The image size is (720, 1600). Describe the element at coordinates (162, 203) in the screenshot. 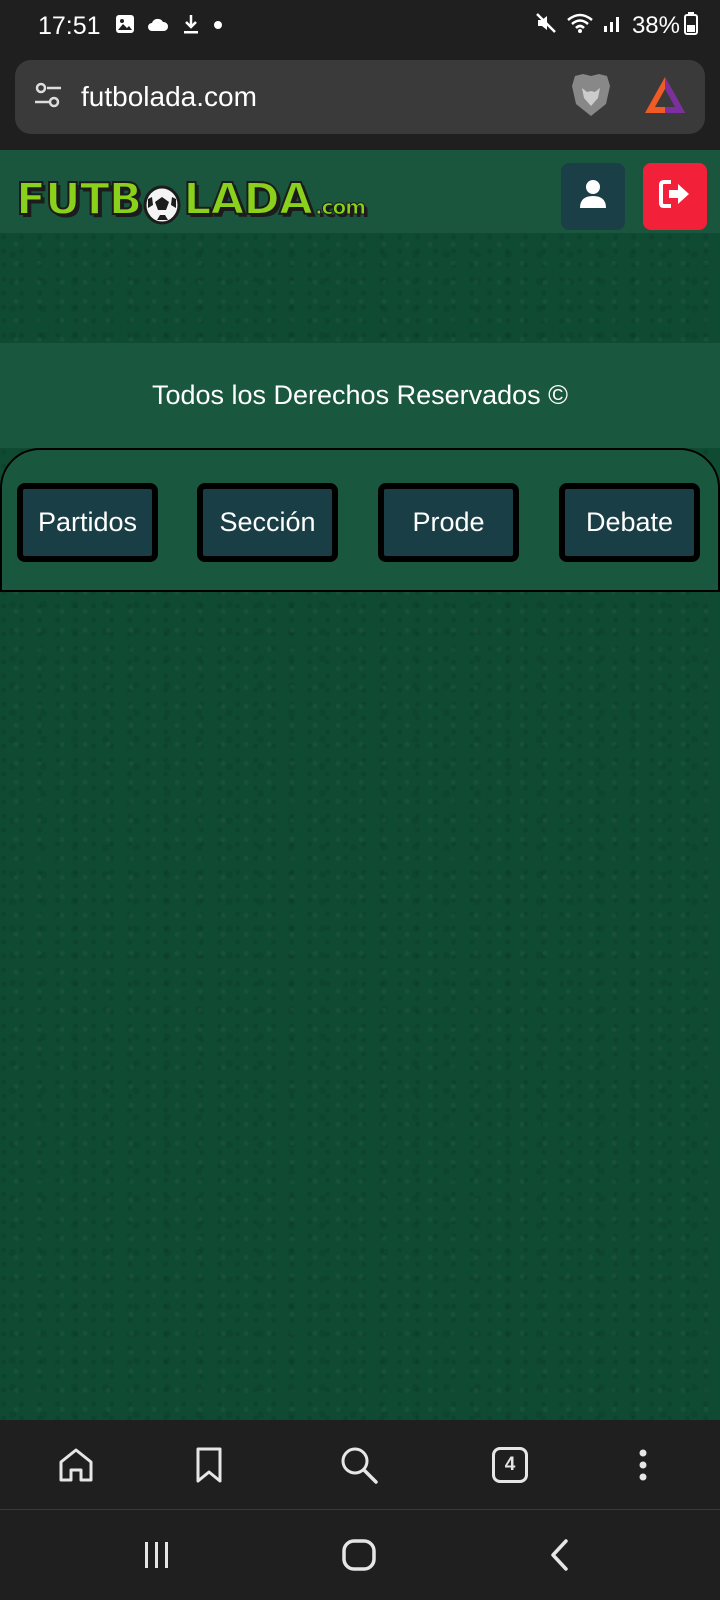

I see `soccer-ball-icon` at that location.